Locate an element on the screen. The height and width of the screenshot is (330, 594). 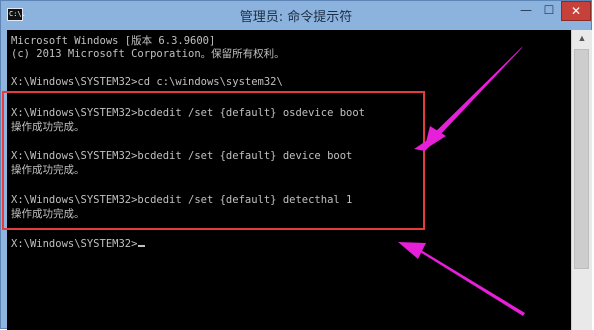
lower-arrow-icon is located at coordinates (472, 283).